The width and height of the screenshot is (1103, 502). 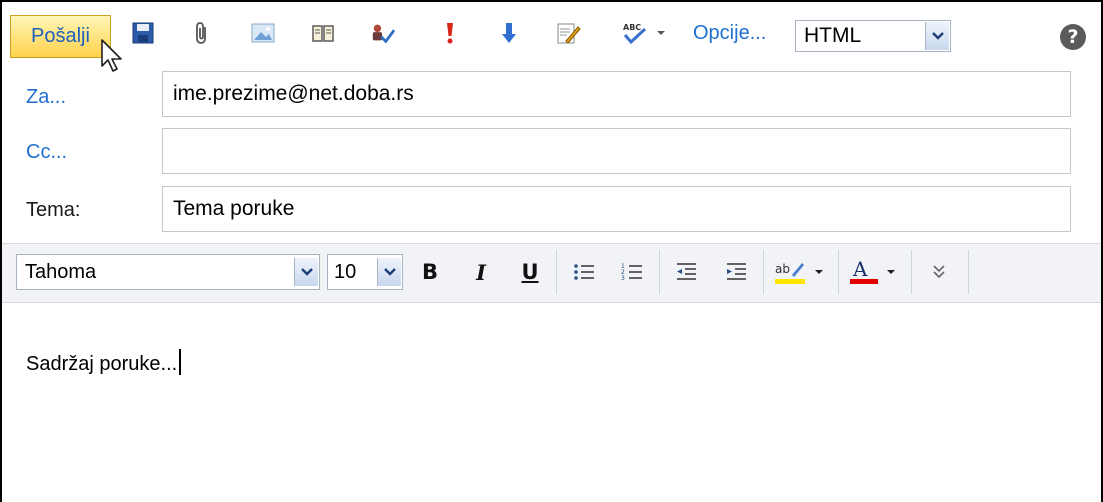 What do you see at coordinates (833, 35) in the screenshot?
I see `format-select-value: HTML` at bounding box center [833, 35].